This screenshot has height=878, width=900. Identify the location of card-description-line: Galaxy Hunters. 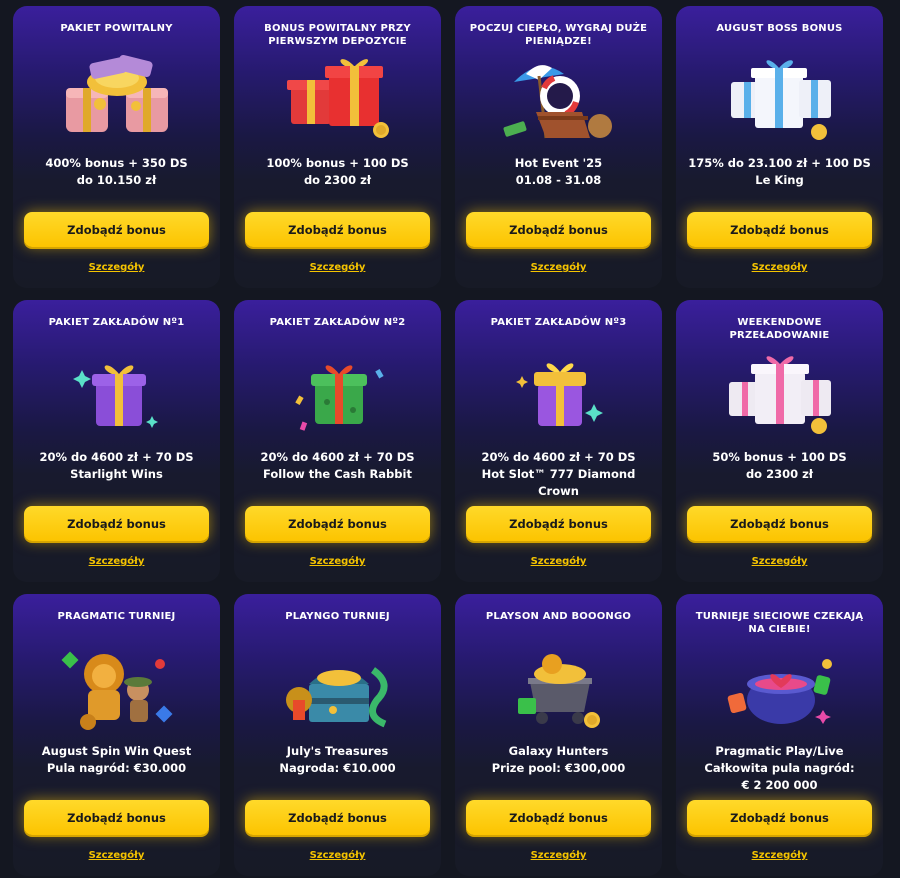
(558, 751).